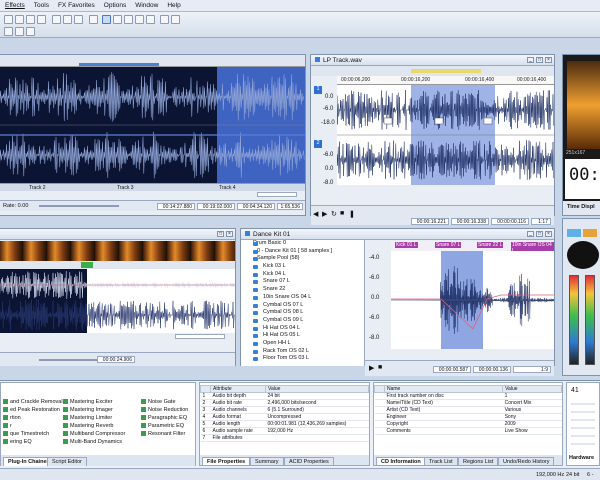  Describe the element at coordinates (284, 410) in the screenshot. I see `table-row: 3 Audio channels 6 (5.1 Surround)` at that location.